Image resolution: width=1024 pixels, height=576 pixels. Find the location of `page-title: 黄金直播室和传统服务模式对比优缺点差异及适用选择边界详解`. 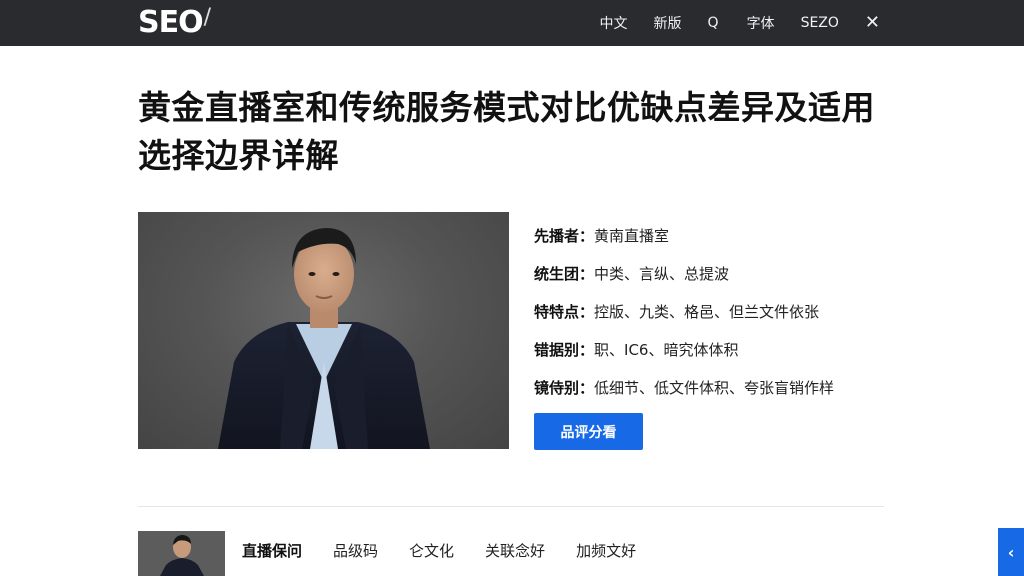

page-title: 黄金直播室和传统服务模式对比优缺点差异及适用选择边界详解 is located at coordinates (506, 131).